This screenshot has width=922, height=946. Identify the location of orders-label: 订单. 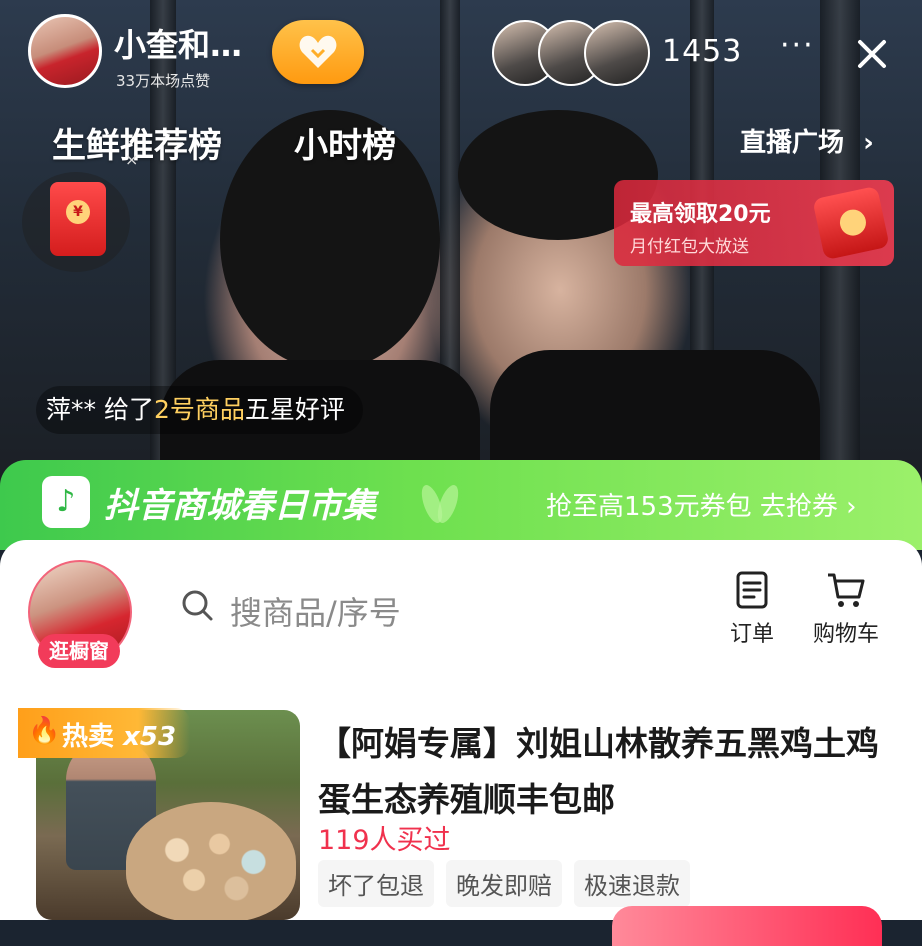
(751, 634).